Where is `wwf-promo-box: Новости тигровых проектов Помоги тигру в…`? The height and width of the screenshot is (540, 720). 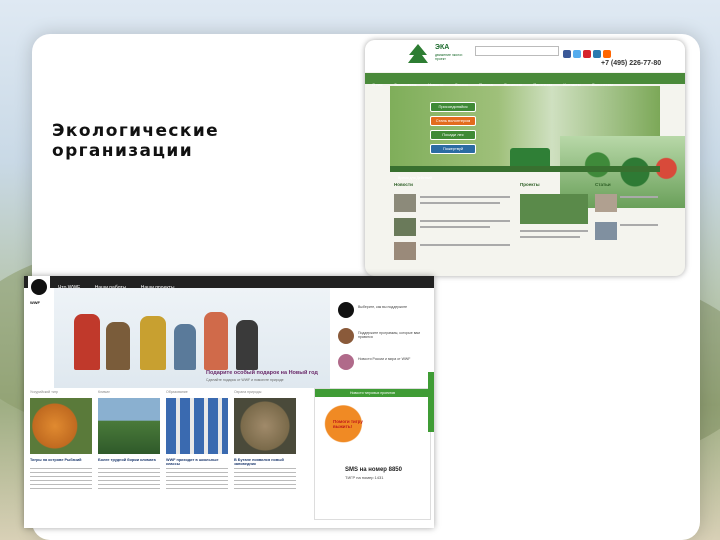
wwf-promo-box: Новости тигровых проектов Помоги тигру в… is located at coordinates (372, 454).